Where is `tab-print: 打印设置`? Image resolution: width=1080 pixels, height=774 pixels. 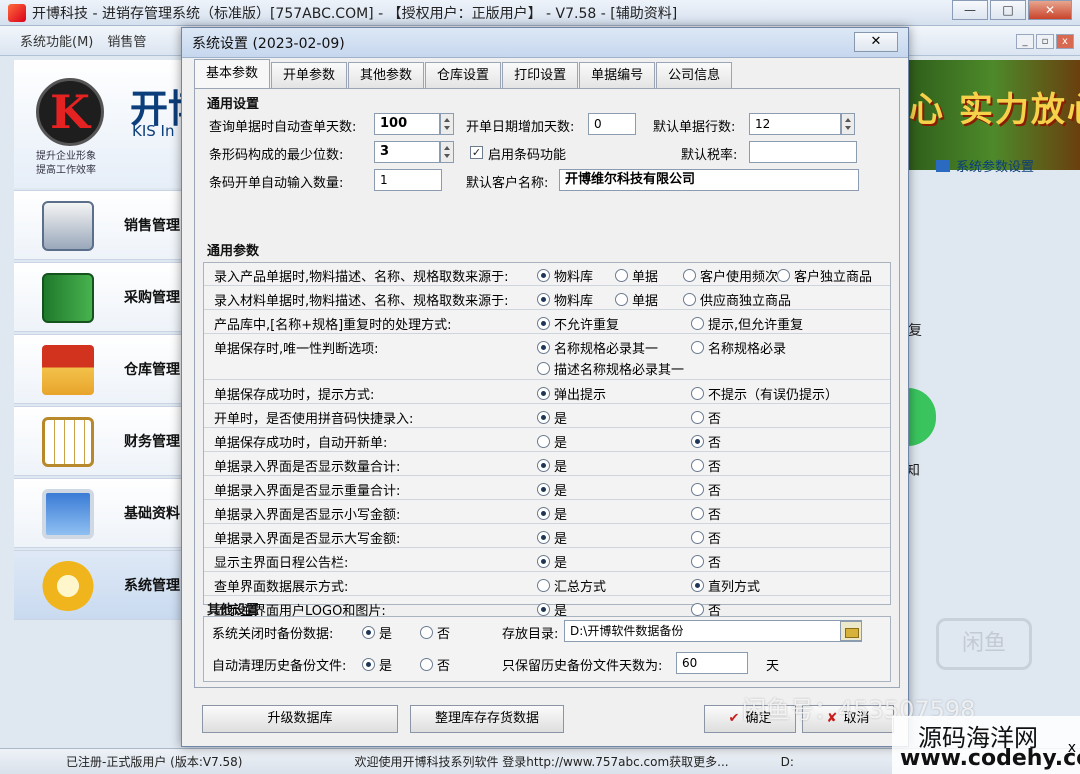
tab-print: 打印设置 is located at coordinates (540, 75).